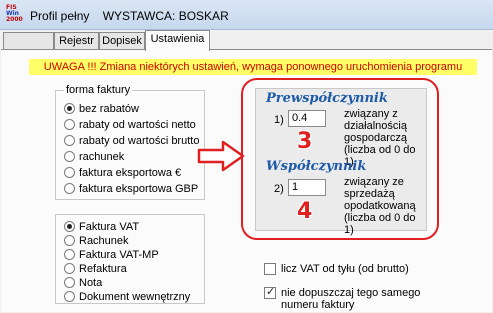 The width and height of the screenshot is (493, 313). Describe the element at coordinates (305, 211) in the screenshot. I see `step-4-badge: 4` at that location.